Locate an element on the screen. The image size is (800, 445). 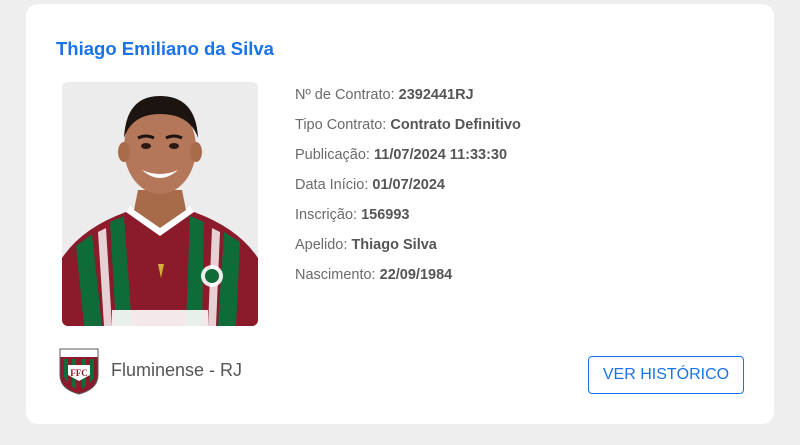
contract-type-label: Tipo Contrato: is located at coordinates (341, 125).